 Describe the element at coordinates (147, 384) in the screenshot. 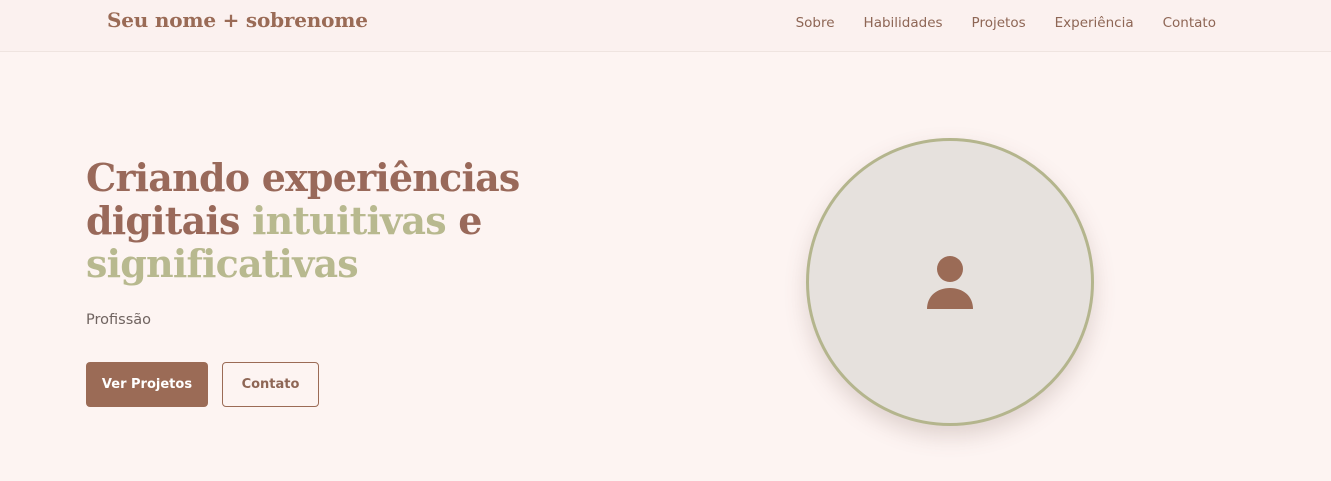

I see `view-projects-button: Ver Projetos` at that location.